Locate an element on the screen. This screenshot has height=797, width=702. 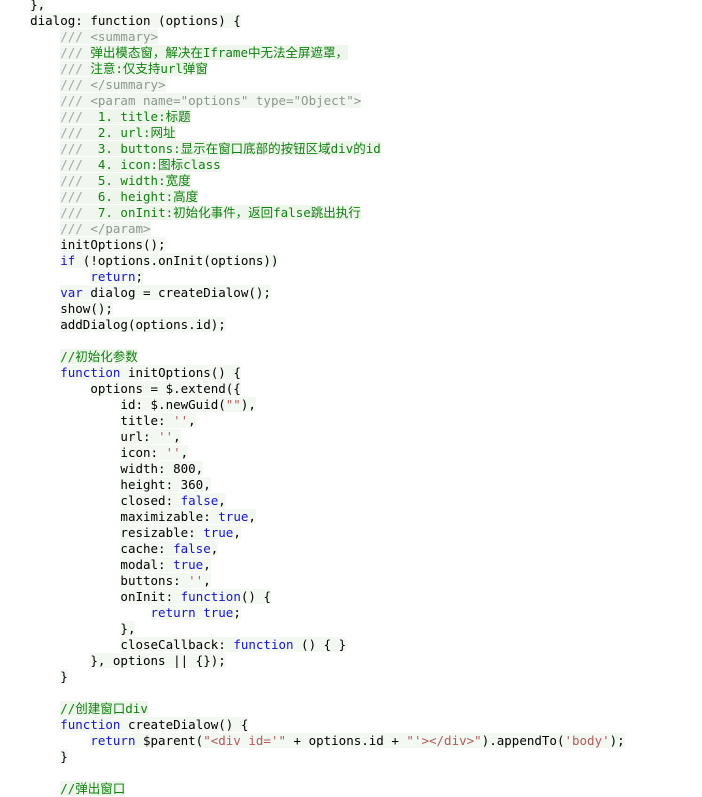
code-token-plain: id: $.newGuid( is located at coordinates (173, 404).